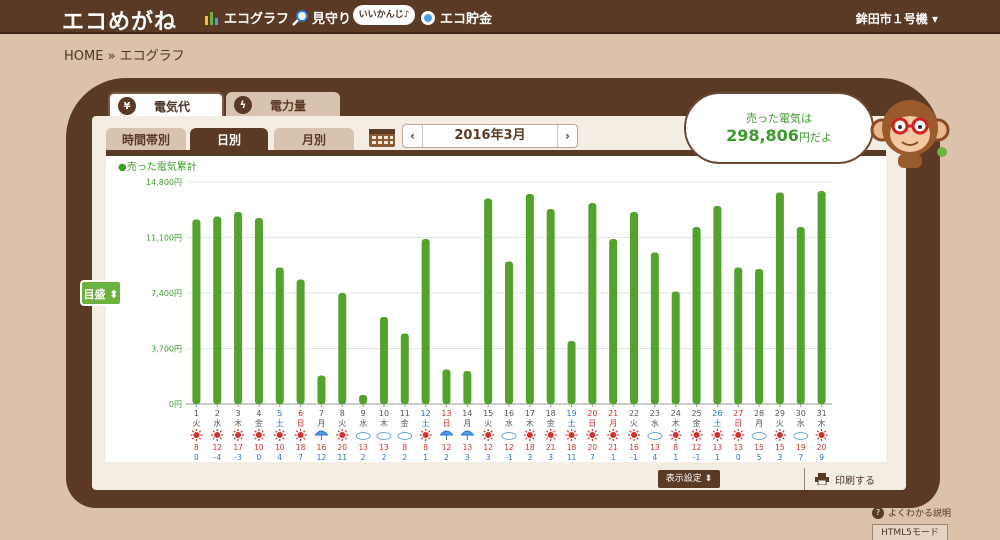 This screenshot has width=1000, height=540. What do you see at coordinates (592, 413) in the screenshot?
I see `day-label: 20` at bounding box center [592, 413].